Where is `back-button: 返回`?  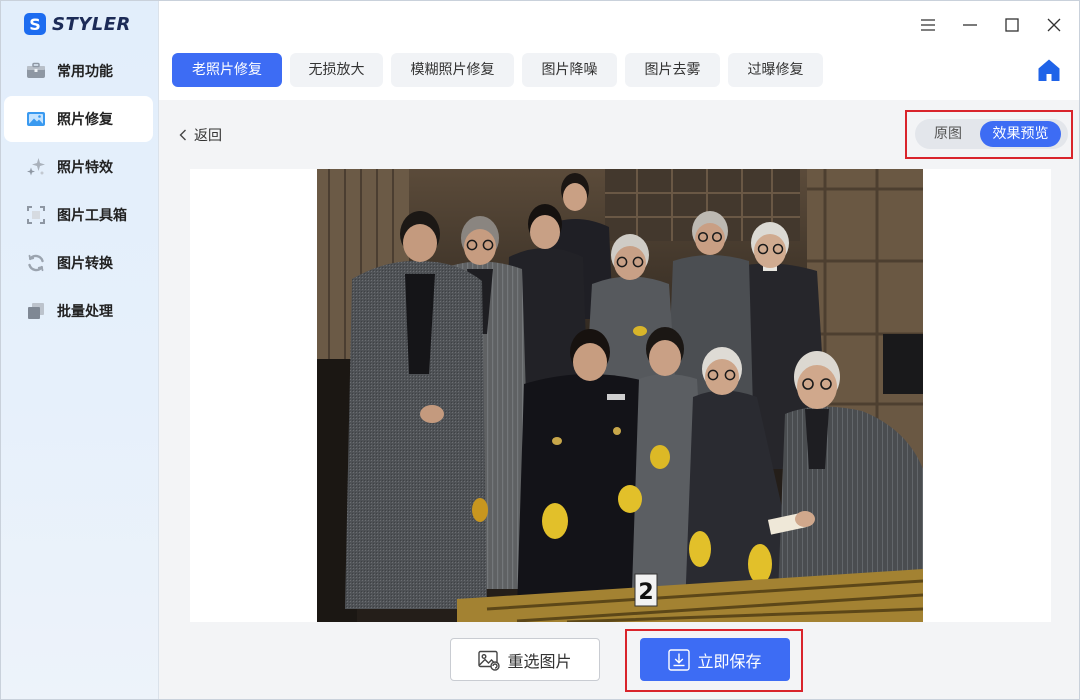 back-button: 返回 is located at coordinates (200, 135).